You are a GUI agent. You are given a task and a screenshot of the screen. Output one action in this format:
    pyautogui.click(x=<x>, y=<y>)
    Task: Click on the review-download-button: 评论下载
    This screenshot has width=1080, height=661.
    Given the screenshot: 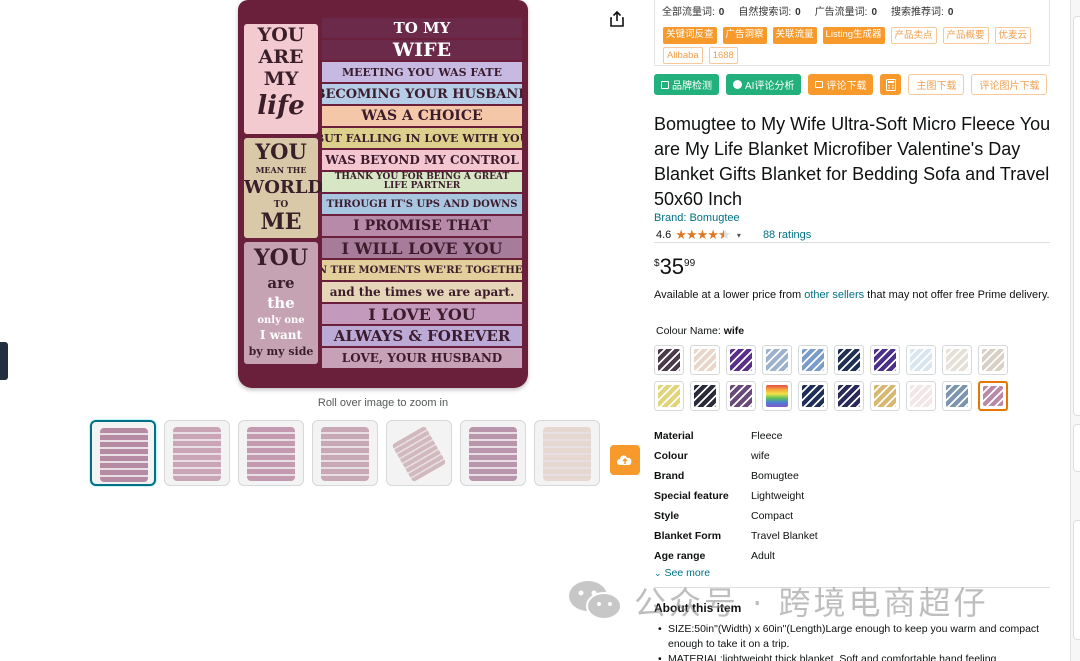 What is the action you would take?
    pyautogui.click(x=841, y=84)
    